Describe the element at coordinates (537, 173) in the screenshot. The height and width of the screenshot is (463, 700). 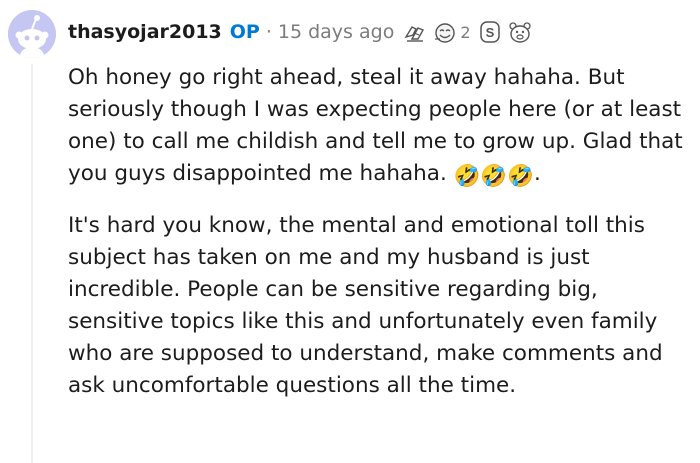
I see `paragraph-end: .` at that location.